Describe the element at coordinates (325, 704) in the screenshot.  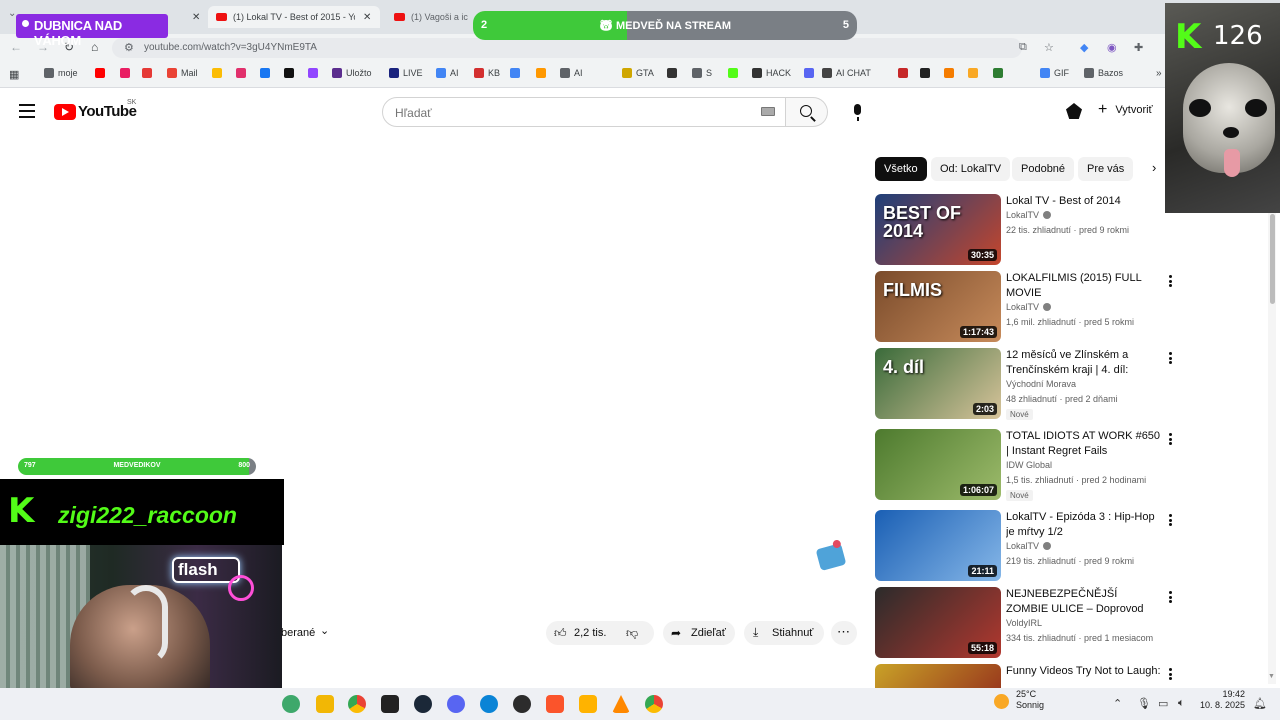
I see `file-explorer-icon` at that location.